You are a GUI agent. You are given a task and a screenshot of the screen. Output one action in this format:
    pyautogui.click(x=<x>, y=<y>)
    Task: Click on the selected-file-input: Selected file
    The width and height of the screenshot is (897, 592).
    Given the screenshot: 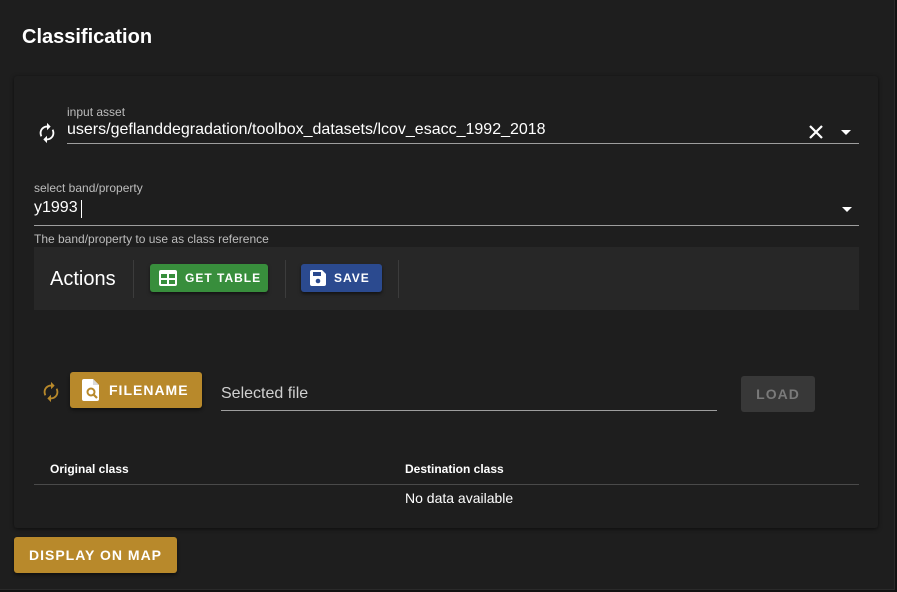 What is the action you would take?
    pyautogui.click(x=264, y=394)
    